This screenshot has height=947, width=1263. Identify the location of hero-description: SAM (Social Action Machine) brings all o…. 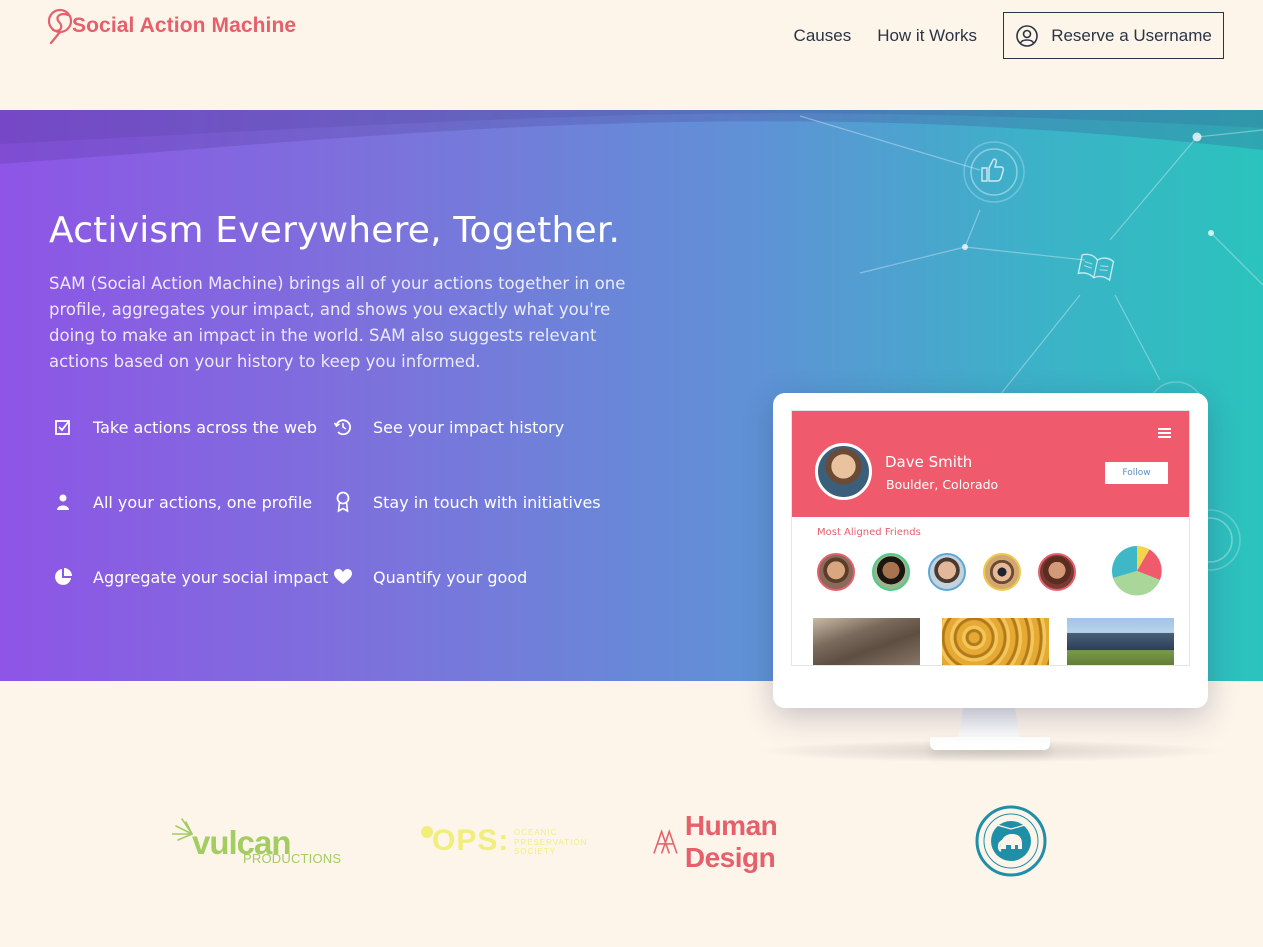
(337, 322).